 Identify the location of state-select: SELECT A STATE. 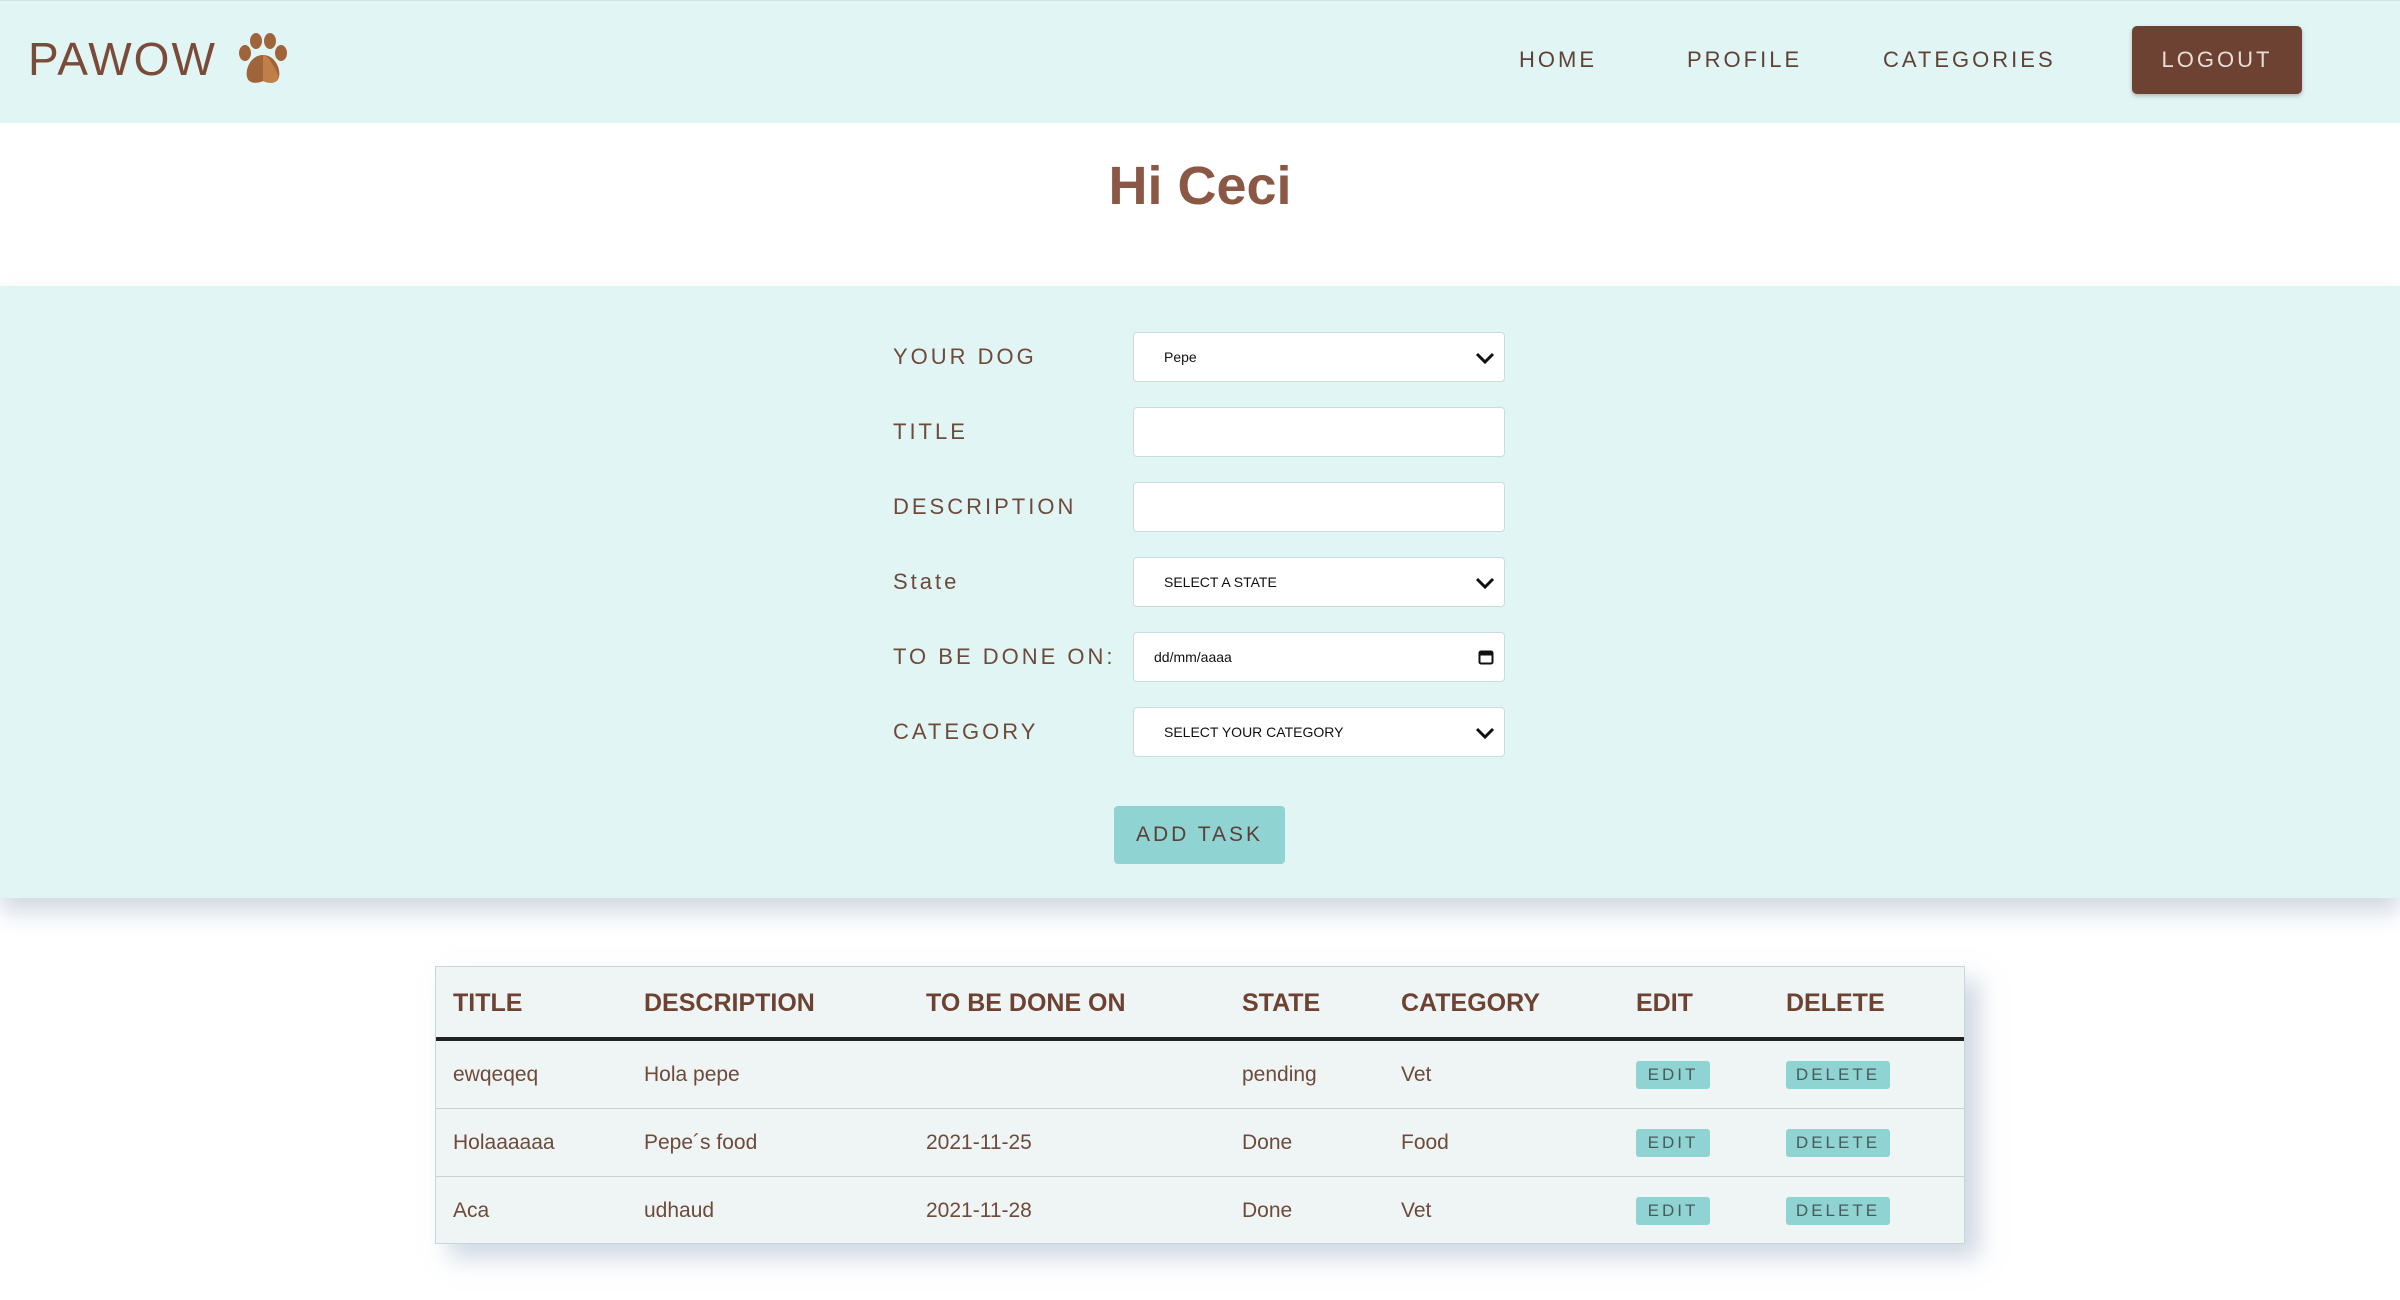
(1319, 582).